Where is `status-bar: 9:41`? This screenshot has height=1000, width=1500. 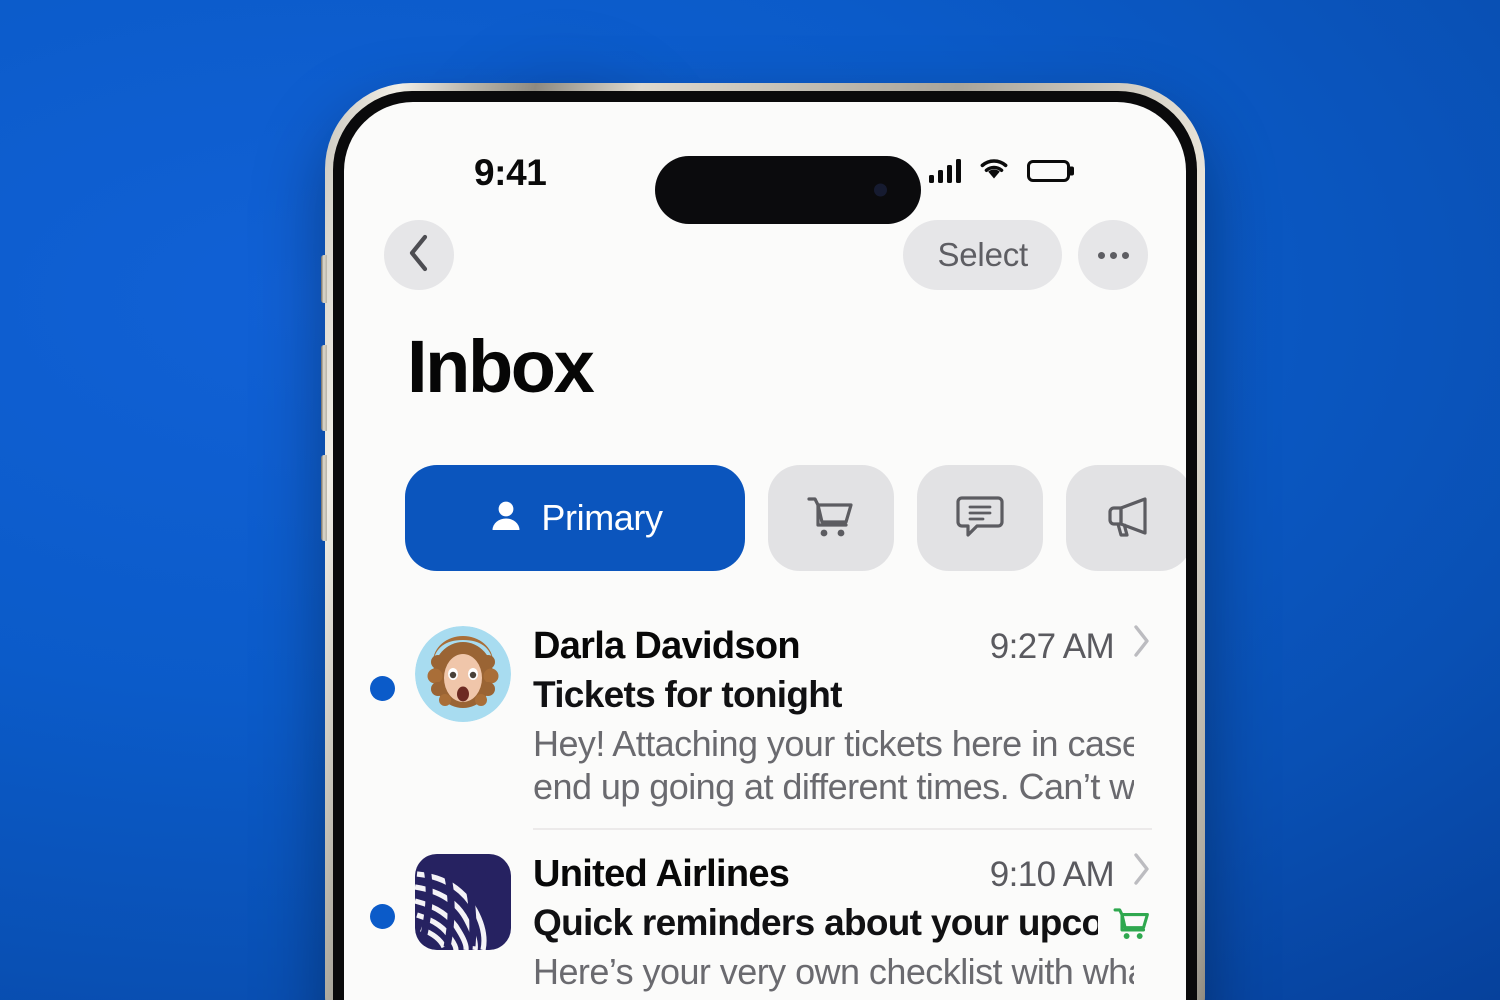
status-bar: 9:41 is located at coordinates (765, 163).